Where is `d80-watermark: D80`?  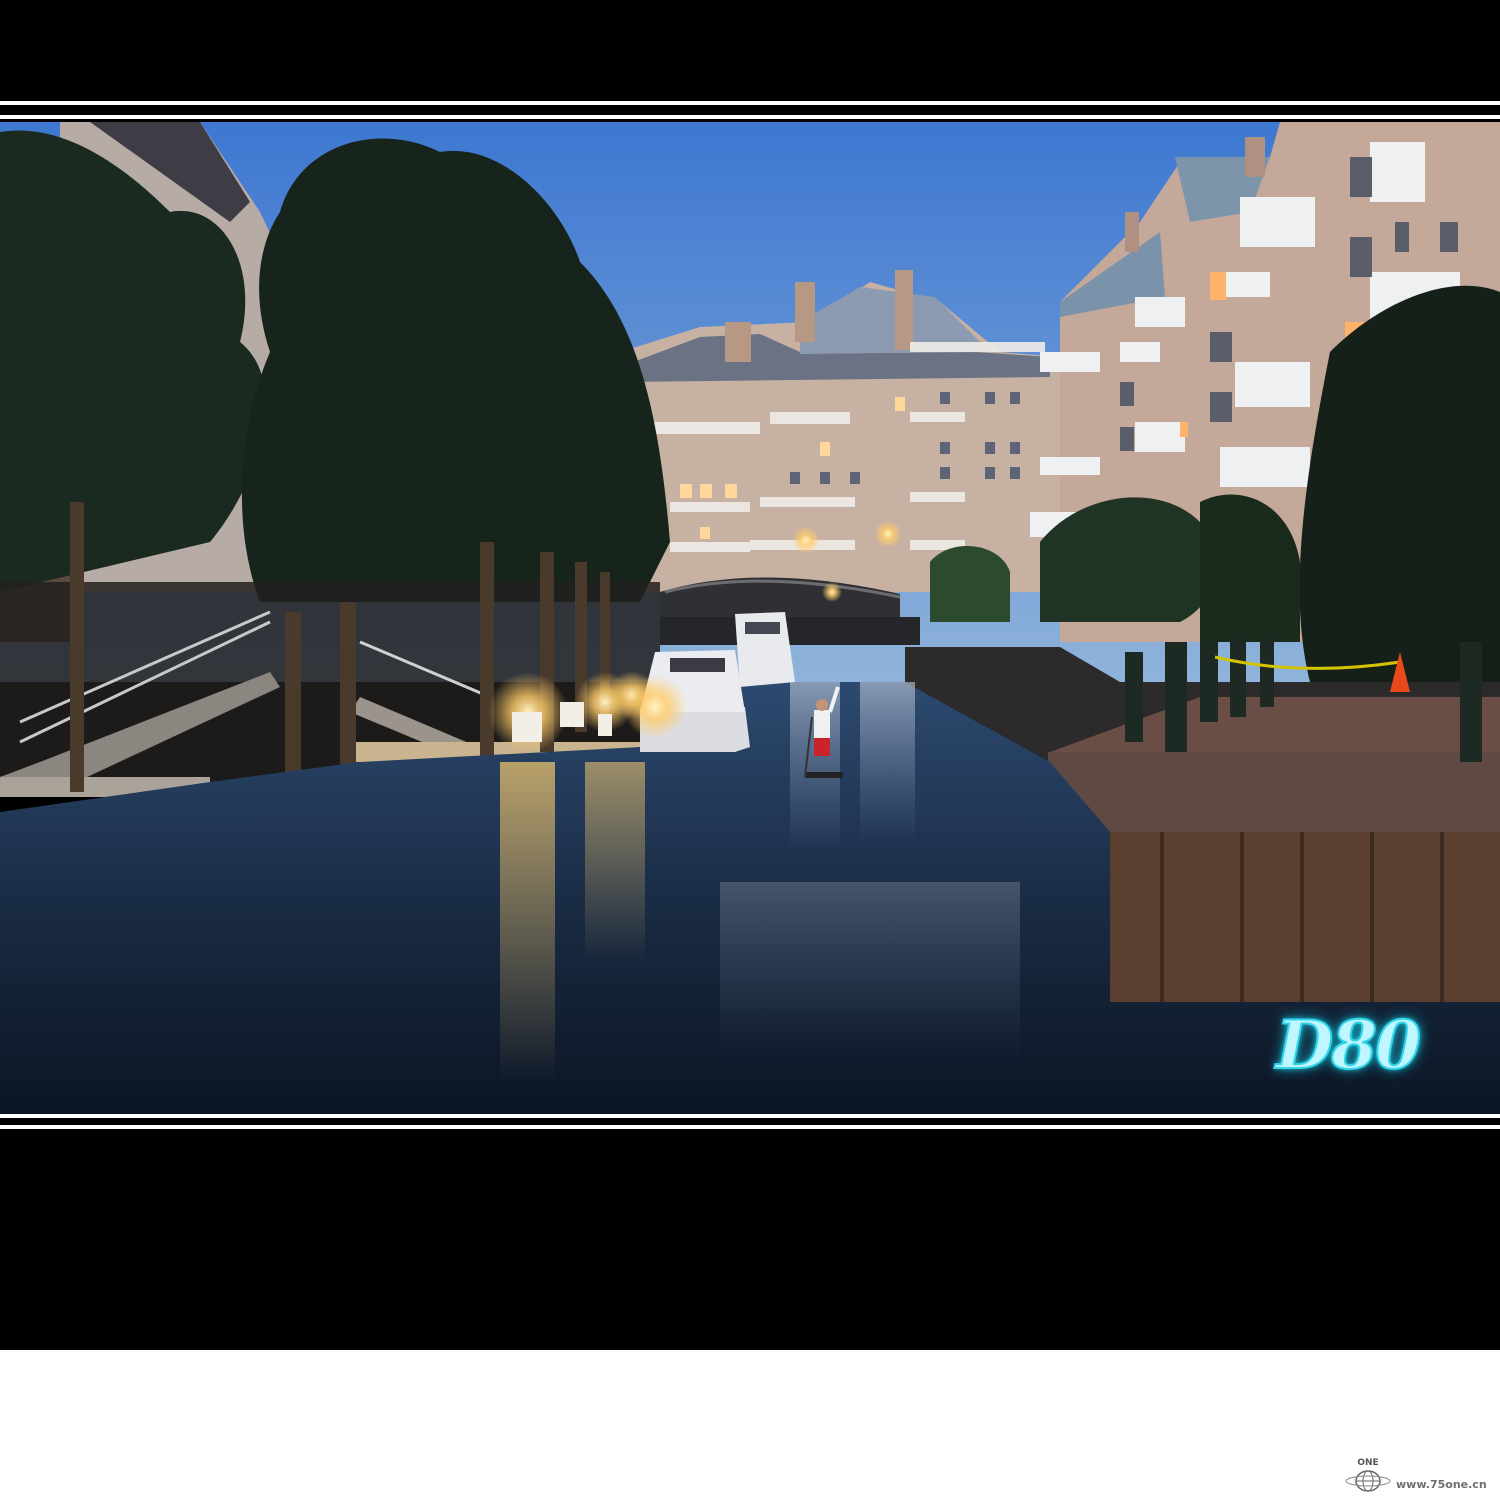 d80-watermark: D80 is located at coordinates (1348, 1045).